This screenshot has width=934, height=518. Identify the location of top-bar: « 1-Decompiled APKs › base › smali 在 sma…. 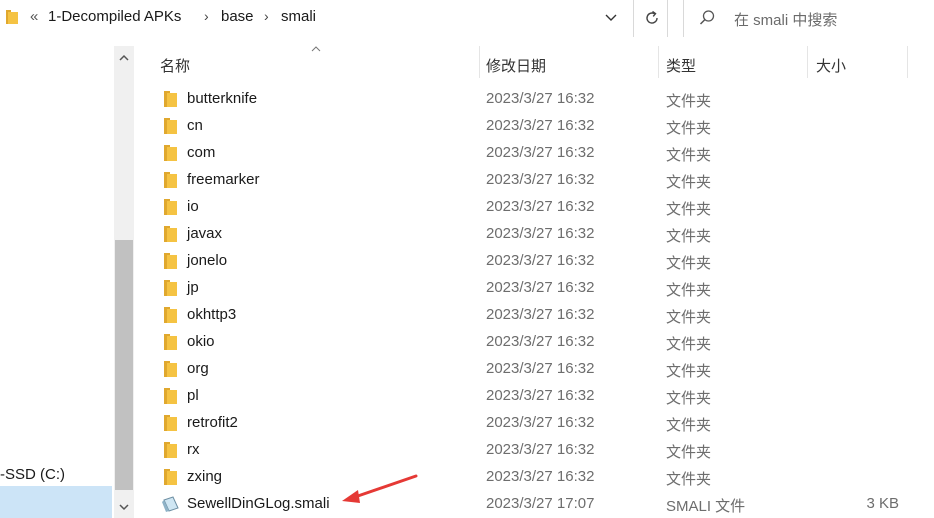
(467, 18).